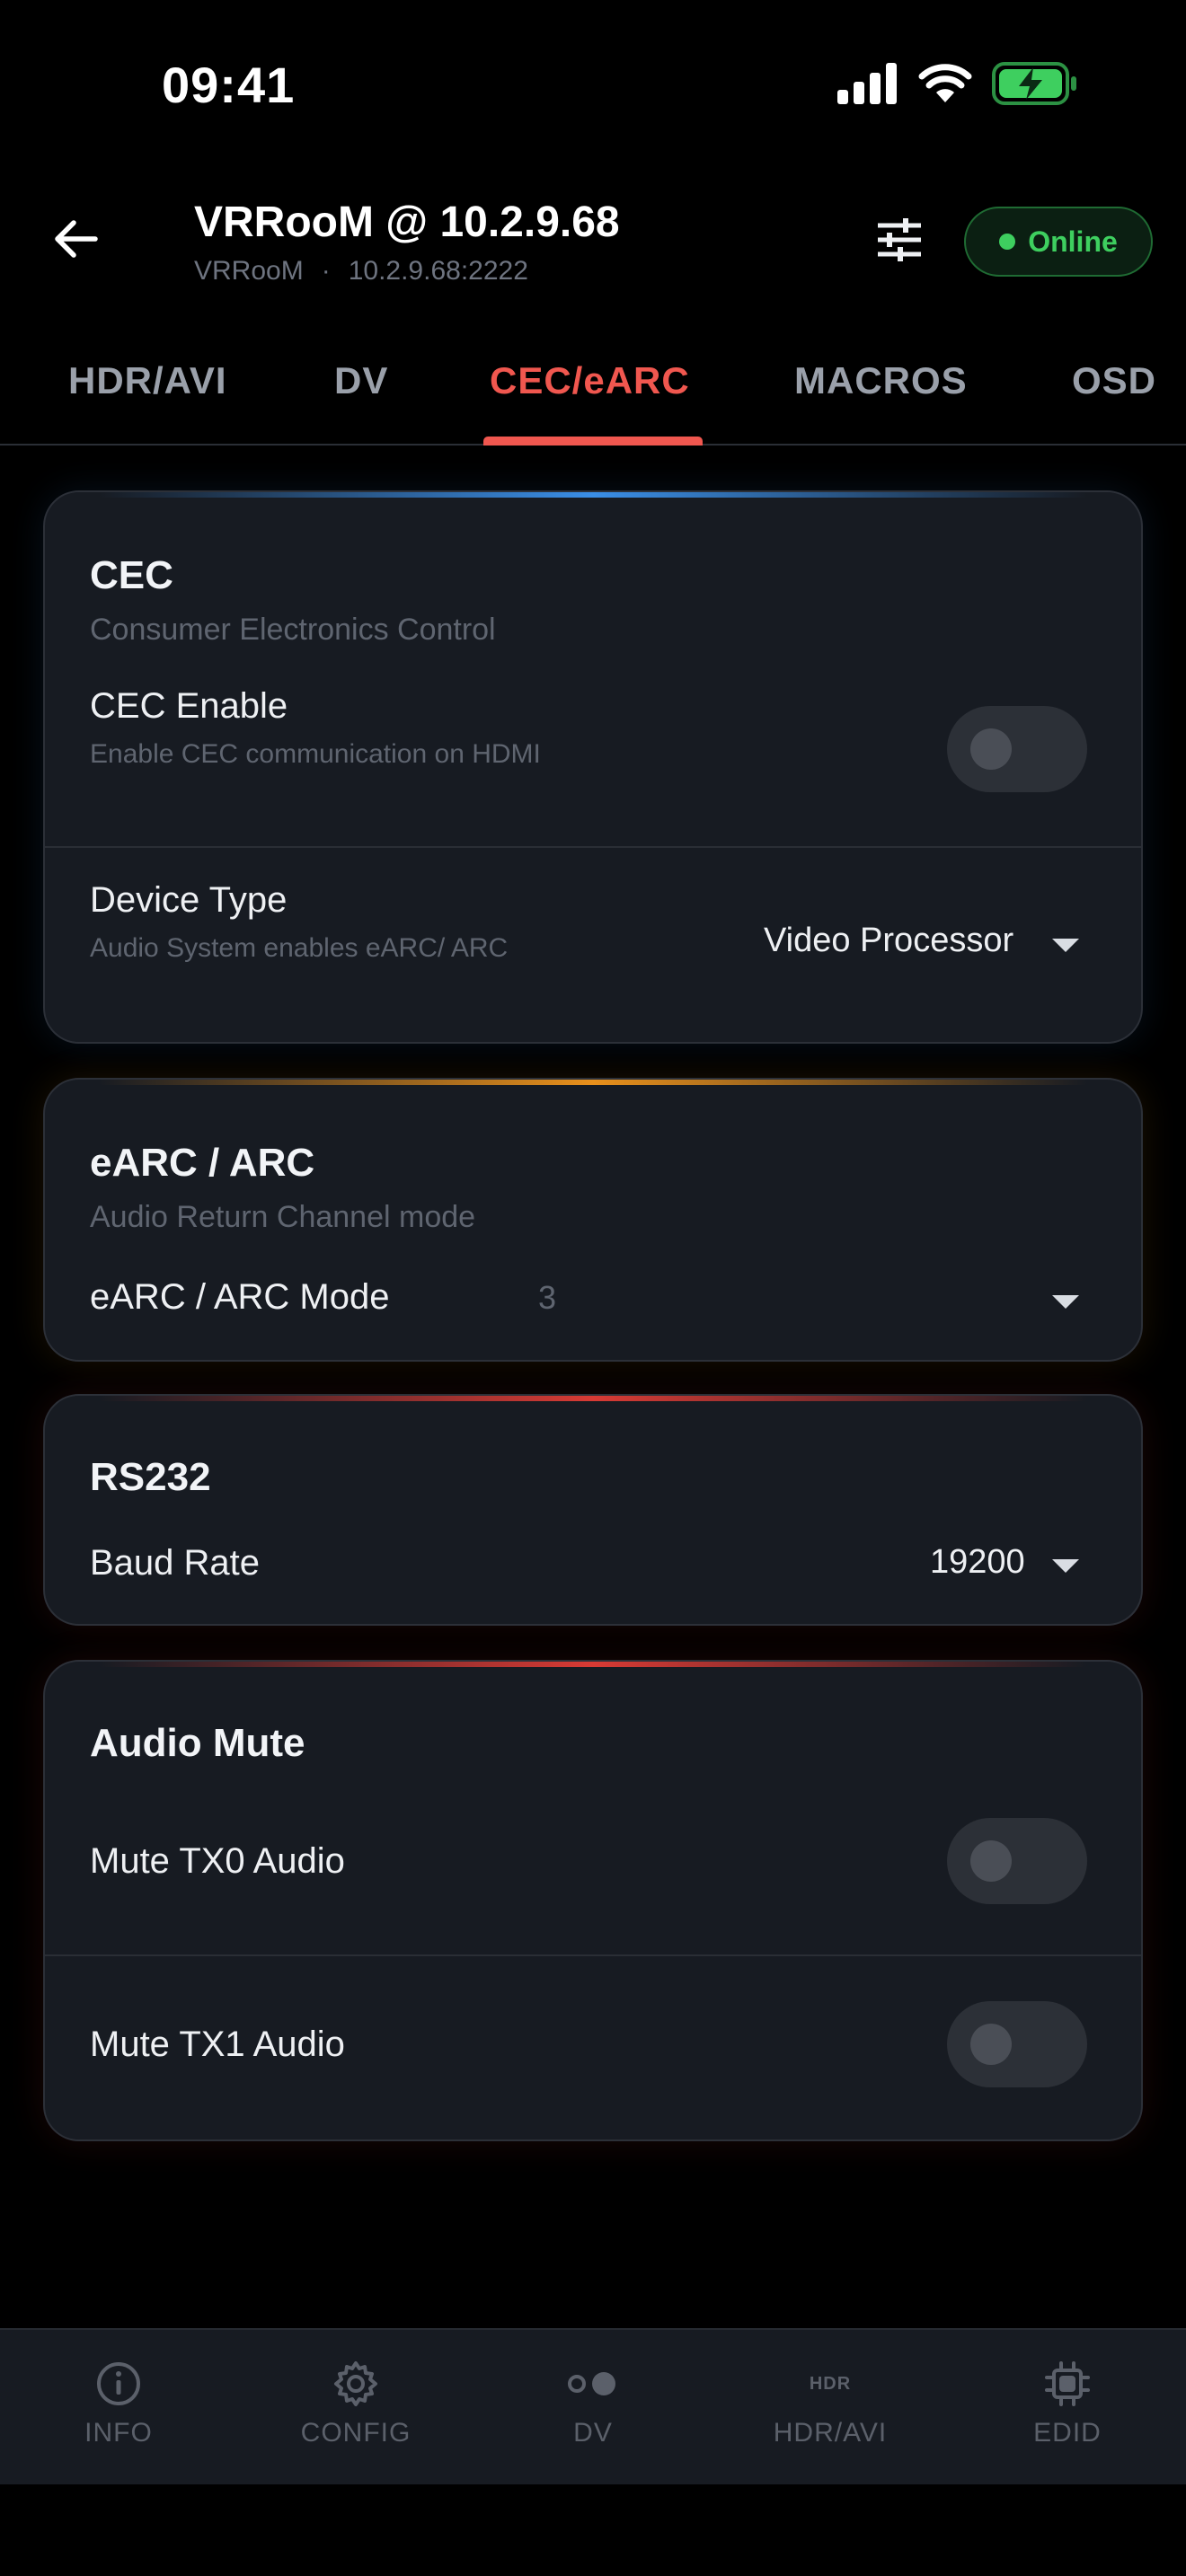  Describe the element at coordinates (593, 1398) in the screenshot. I see `rs232-accent-line` at that location.